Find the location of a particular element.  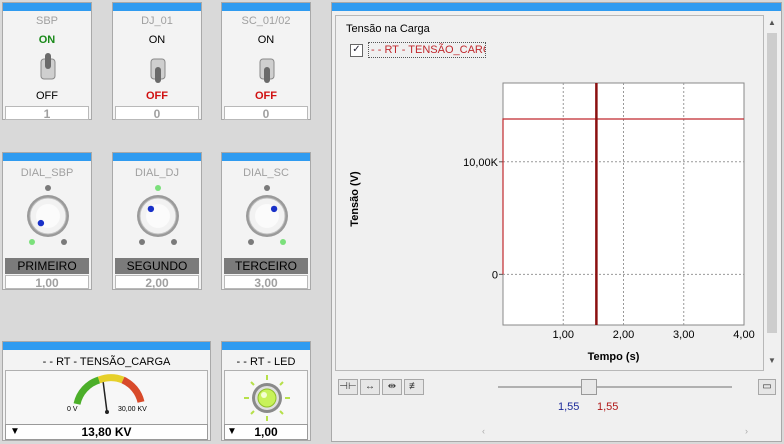

fit-x-icon: ⊣⊢ is located at coordinates (348, 387).